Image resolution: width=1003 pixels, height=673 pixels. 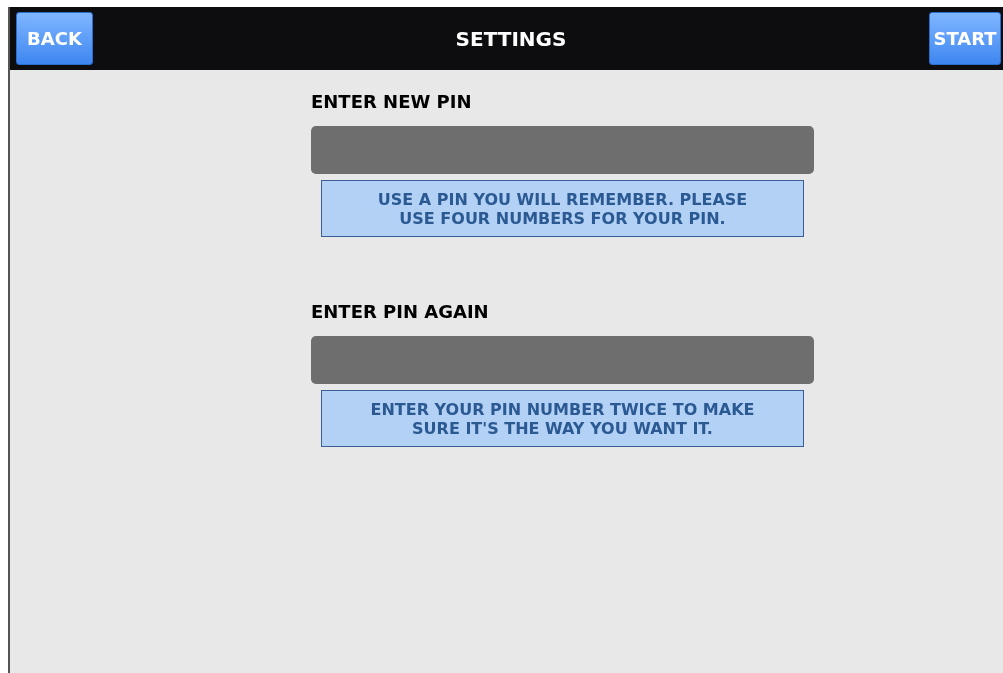 What do you see at coordinates (562, 208) in the screenshot?
I see `hint-text: USE A PIN YOU WILL REMEMBER. PLEASE USE FOUR NUMBERS FOR YOUR PIN.` at bounding box center [562, 208].